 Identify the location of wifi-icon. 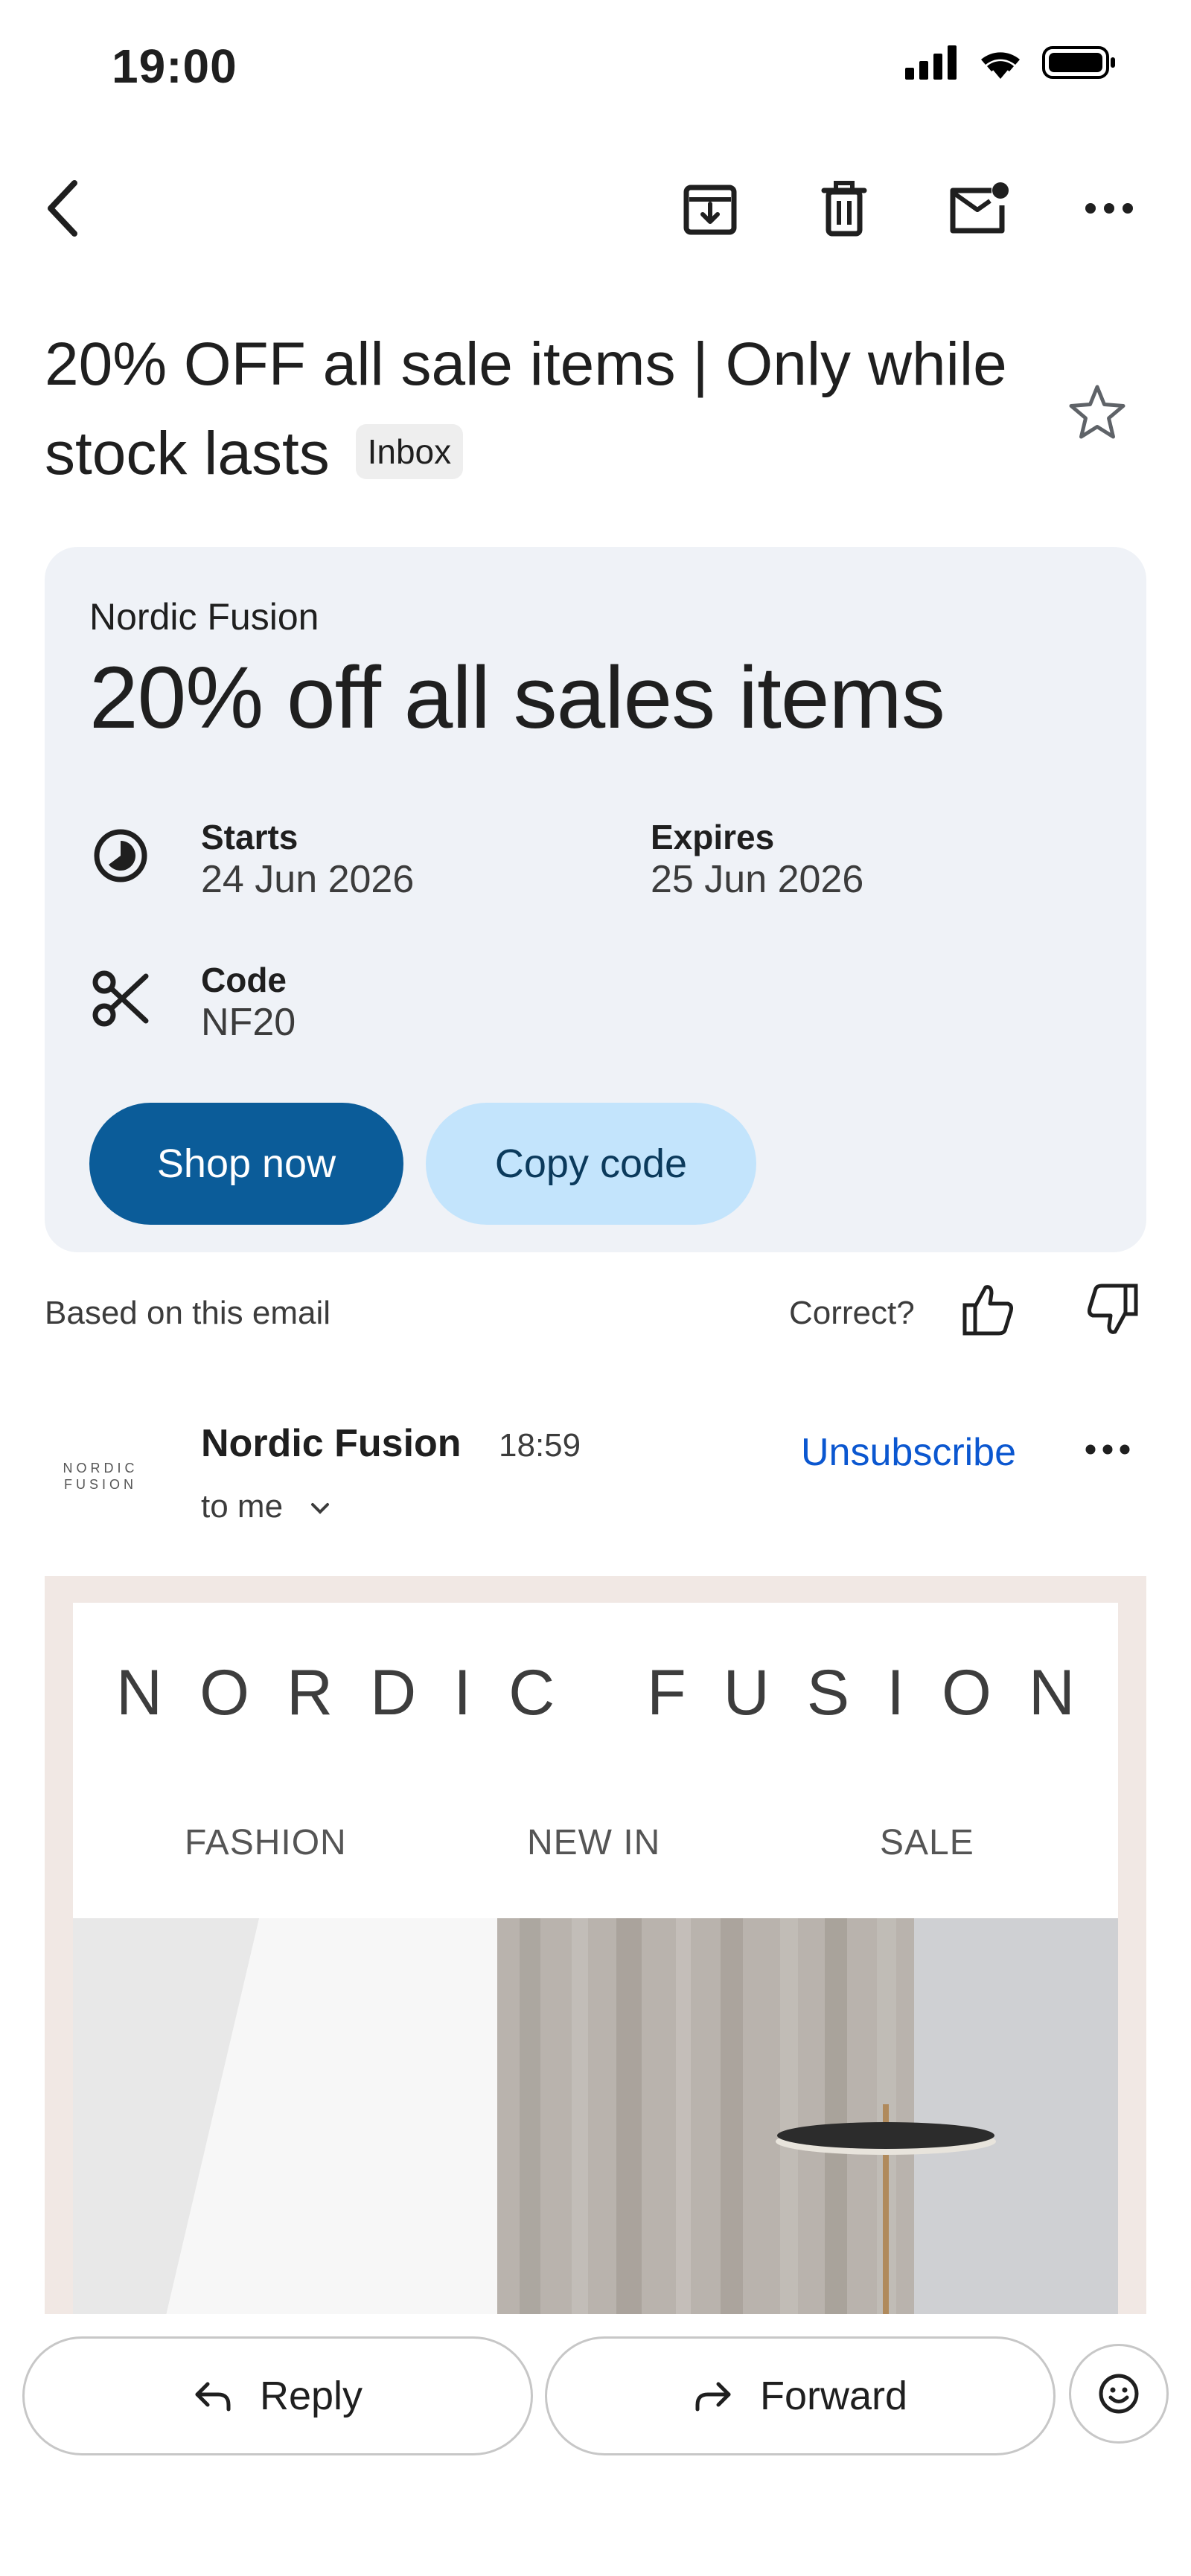
(1000, 63).